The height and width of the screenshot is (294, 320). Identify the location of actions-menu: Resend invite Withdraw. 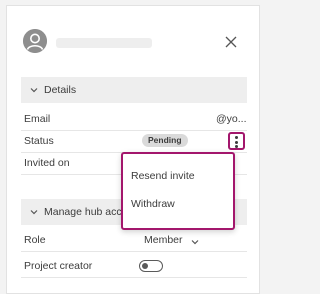
(178, 191).